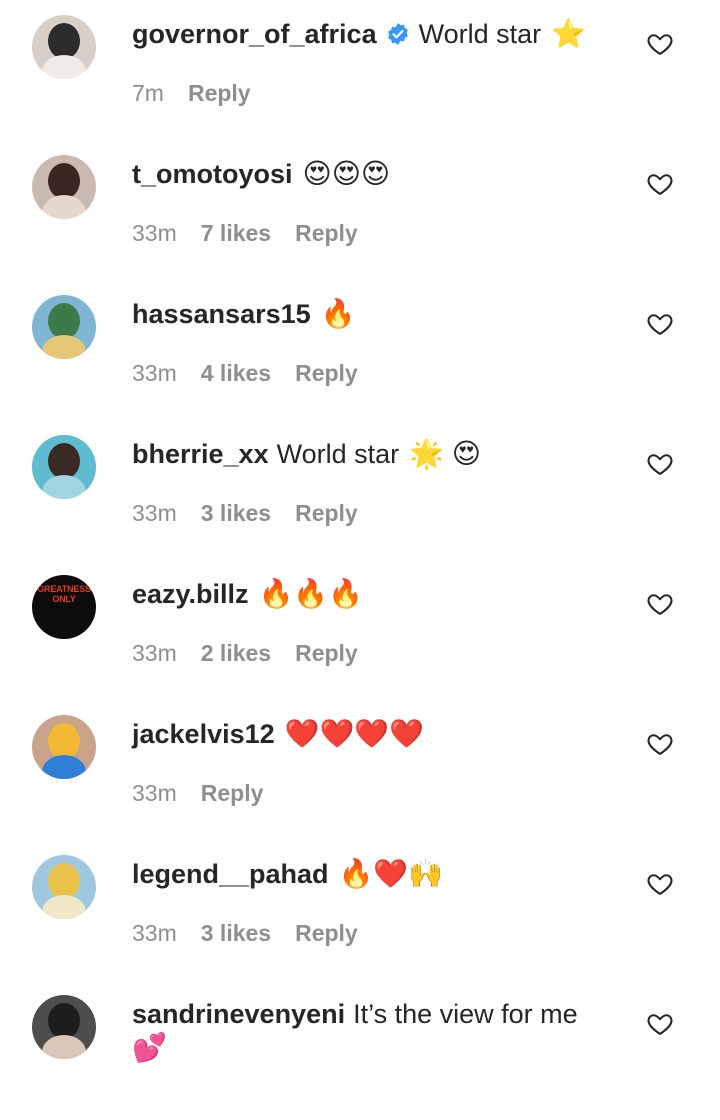  What do you see at coordinates (64, 607) in the screenshot?
I see `avatar: GREATNESS ONLY` at bounding box center [64, 607].